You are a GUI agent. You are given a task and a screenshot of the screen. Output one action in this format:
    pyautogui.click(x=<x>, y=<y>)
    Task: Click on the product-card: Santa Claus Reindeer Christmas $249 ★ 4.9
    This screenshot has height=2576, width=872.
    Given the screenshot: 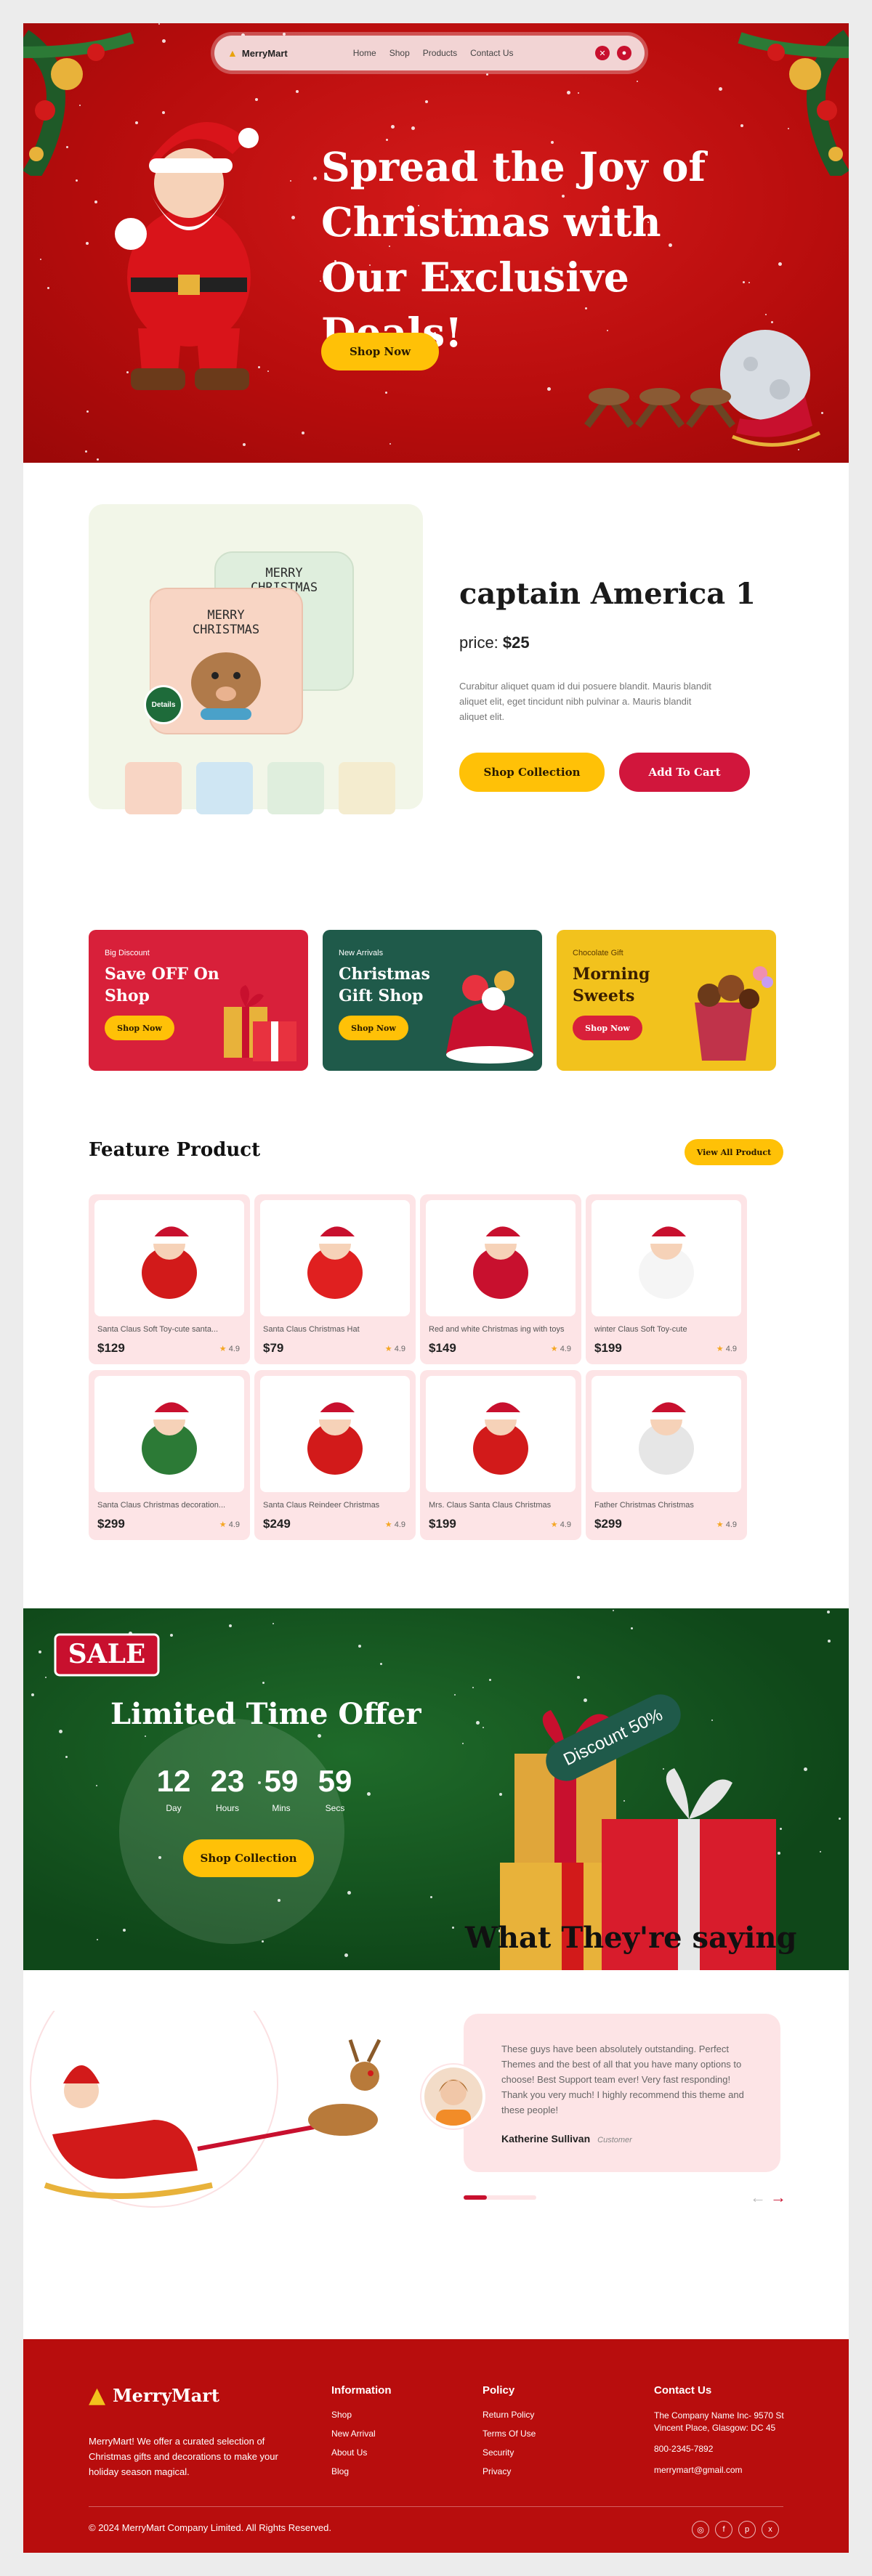 What is the action you would take?
    pyautogui.click(x=335, y=1455)
    